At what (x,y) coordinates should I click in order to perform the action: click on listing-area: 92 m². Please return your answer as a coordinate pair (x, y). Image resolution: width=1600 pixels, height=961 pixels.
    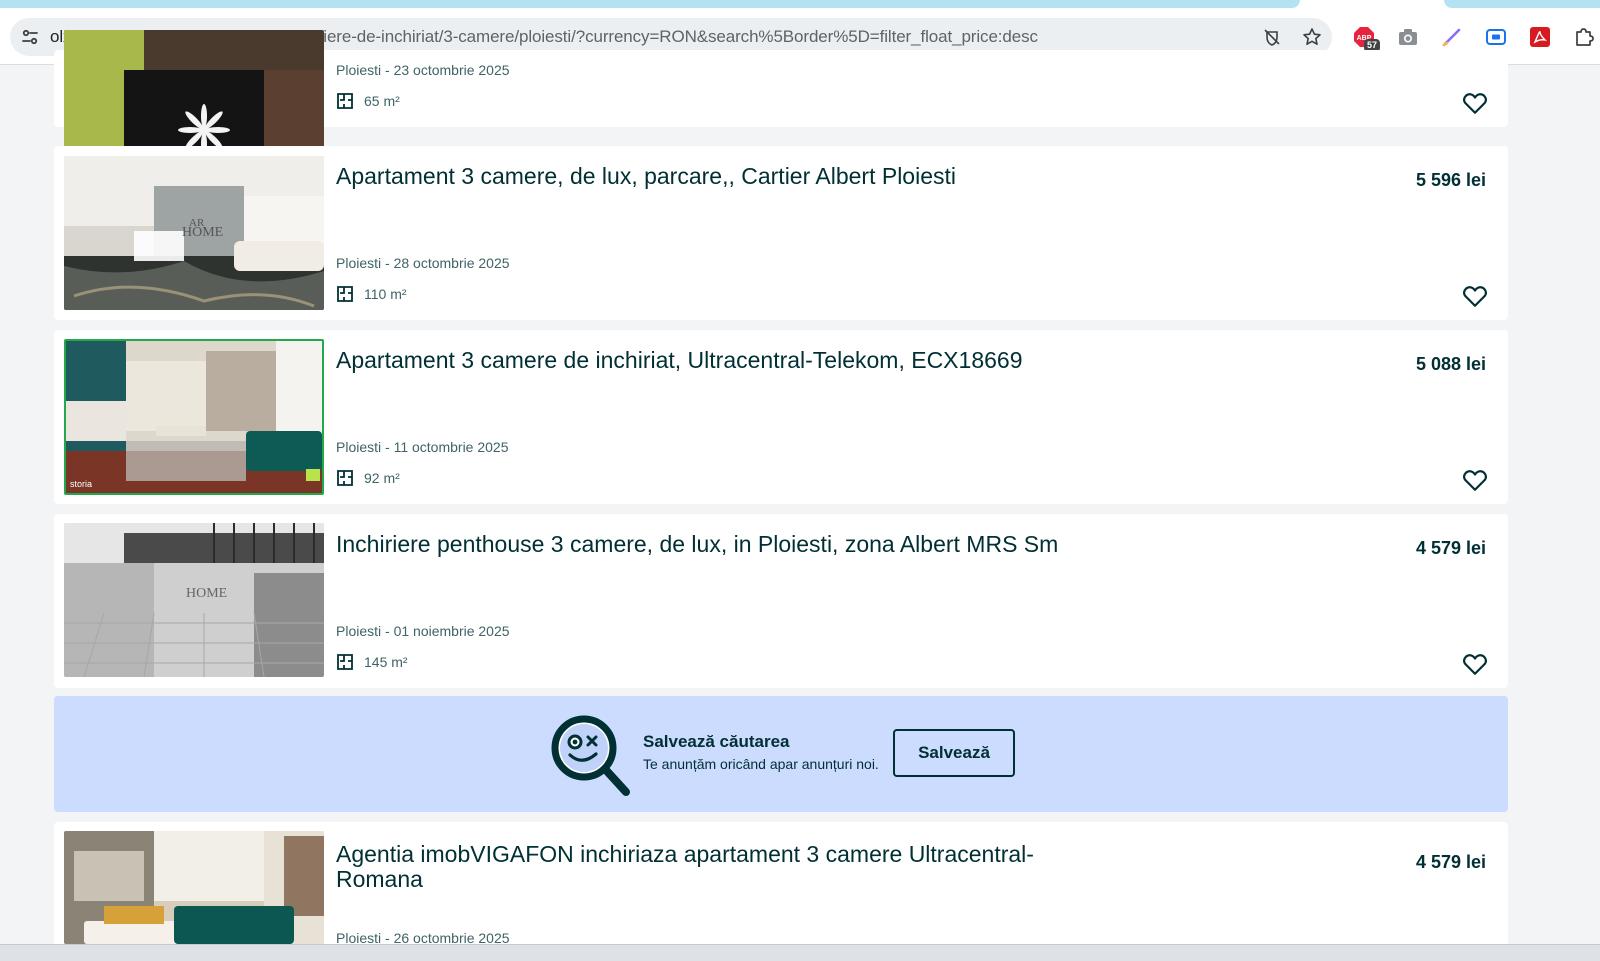
    Looking at the image, I should click on (368, 478).